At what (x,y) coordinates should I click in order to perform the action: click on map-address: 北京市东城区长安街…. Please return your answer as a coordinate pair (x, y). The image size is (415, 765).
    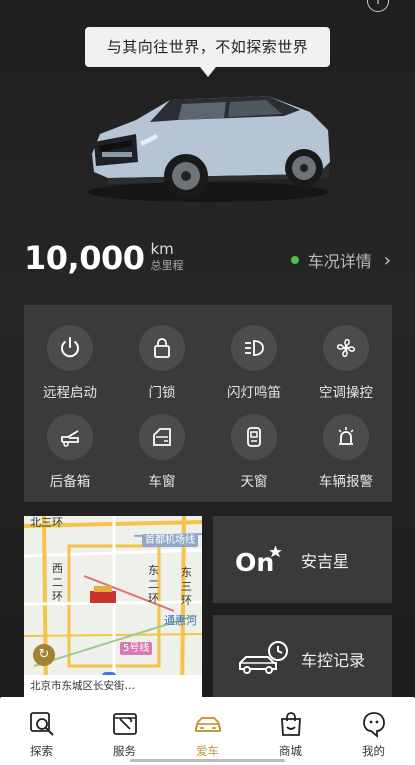
    Looking at the image, I should click on (113, 686).